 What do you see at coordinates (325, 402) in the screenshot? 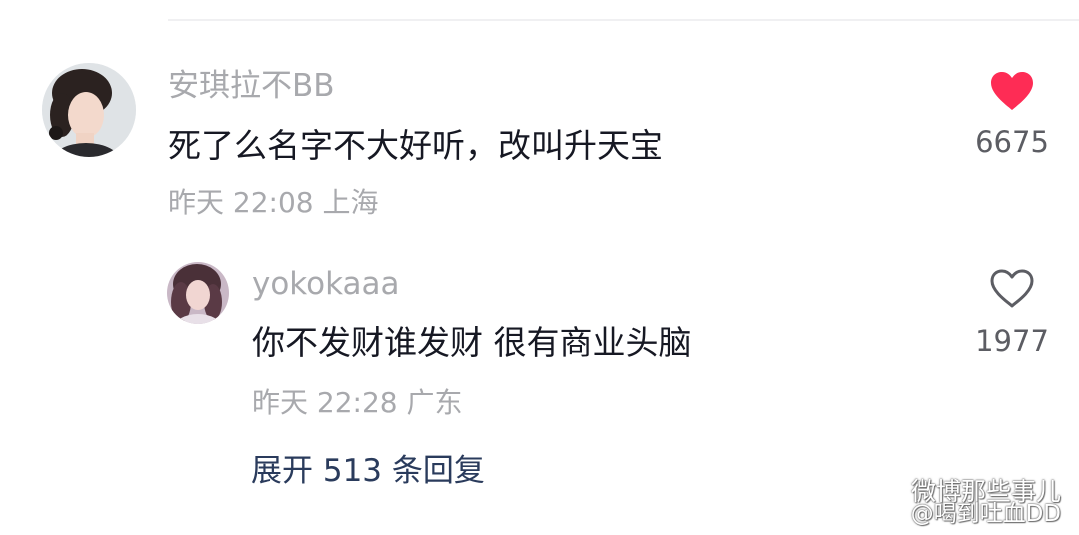
I see `reply-time: 昨天 22:28` at bounding box center [325, 402].